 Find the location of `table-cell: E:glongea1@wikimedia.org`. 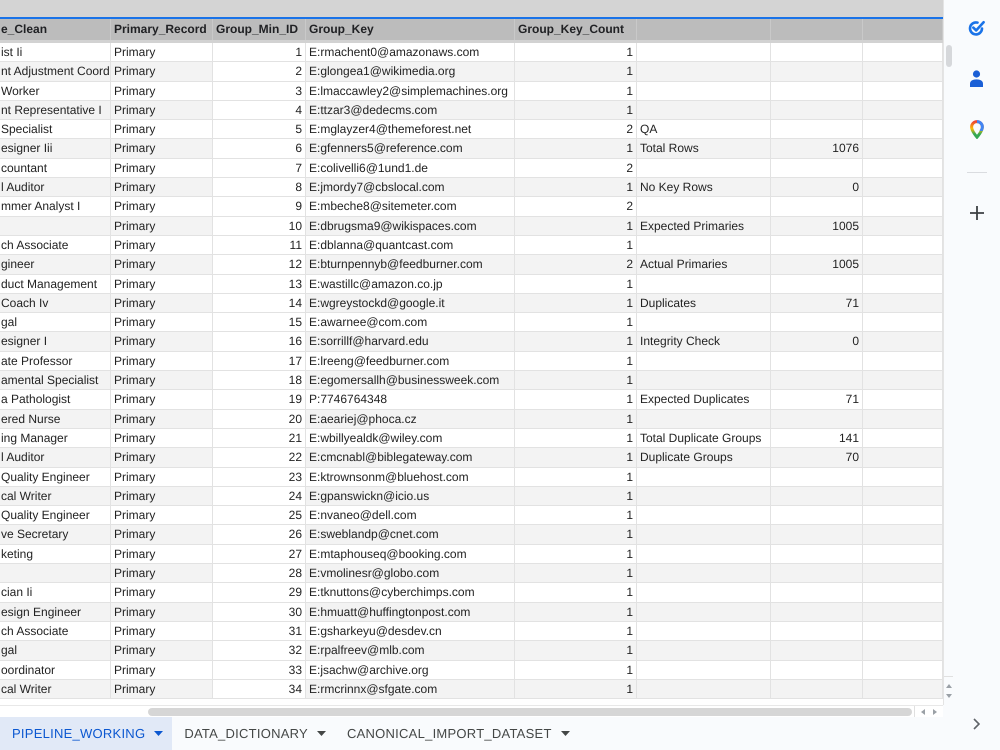

table-cell: E:glongea1@wikimedia.org is located at coordinates (410, 71).